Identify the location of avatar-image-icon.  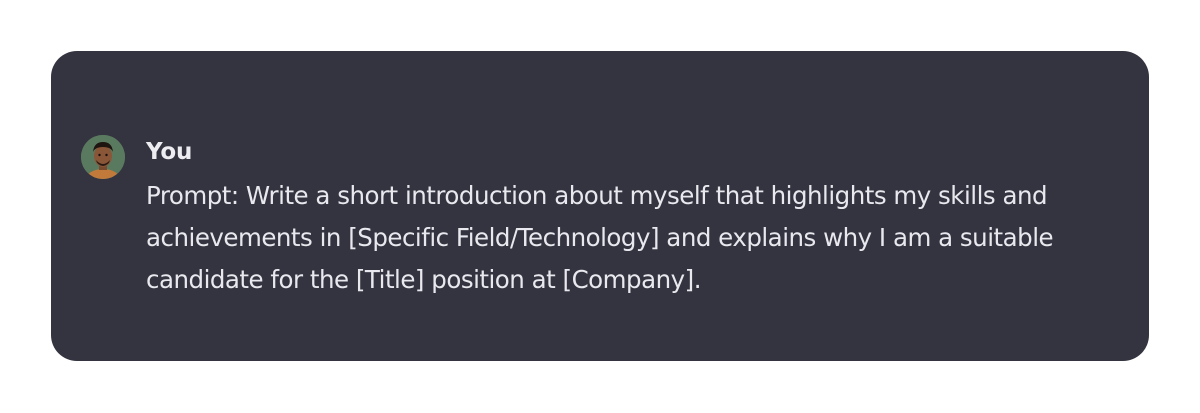
(103, 157).